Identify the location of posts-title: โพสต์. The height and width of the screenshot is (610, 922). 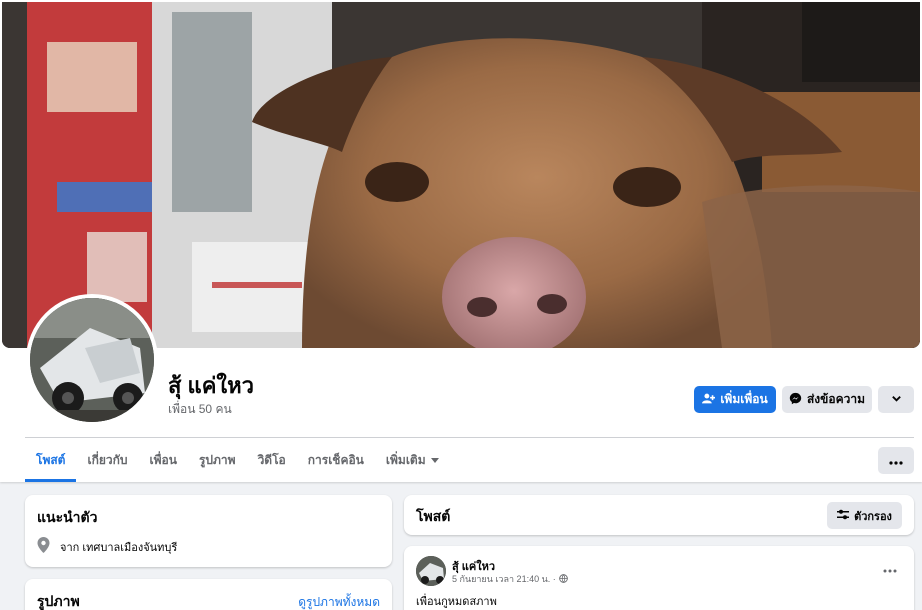
(433, 516).